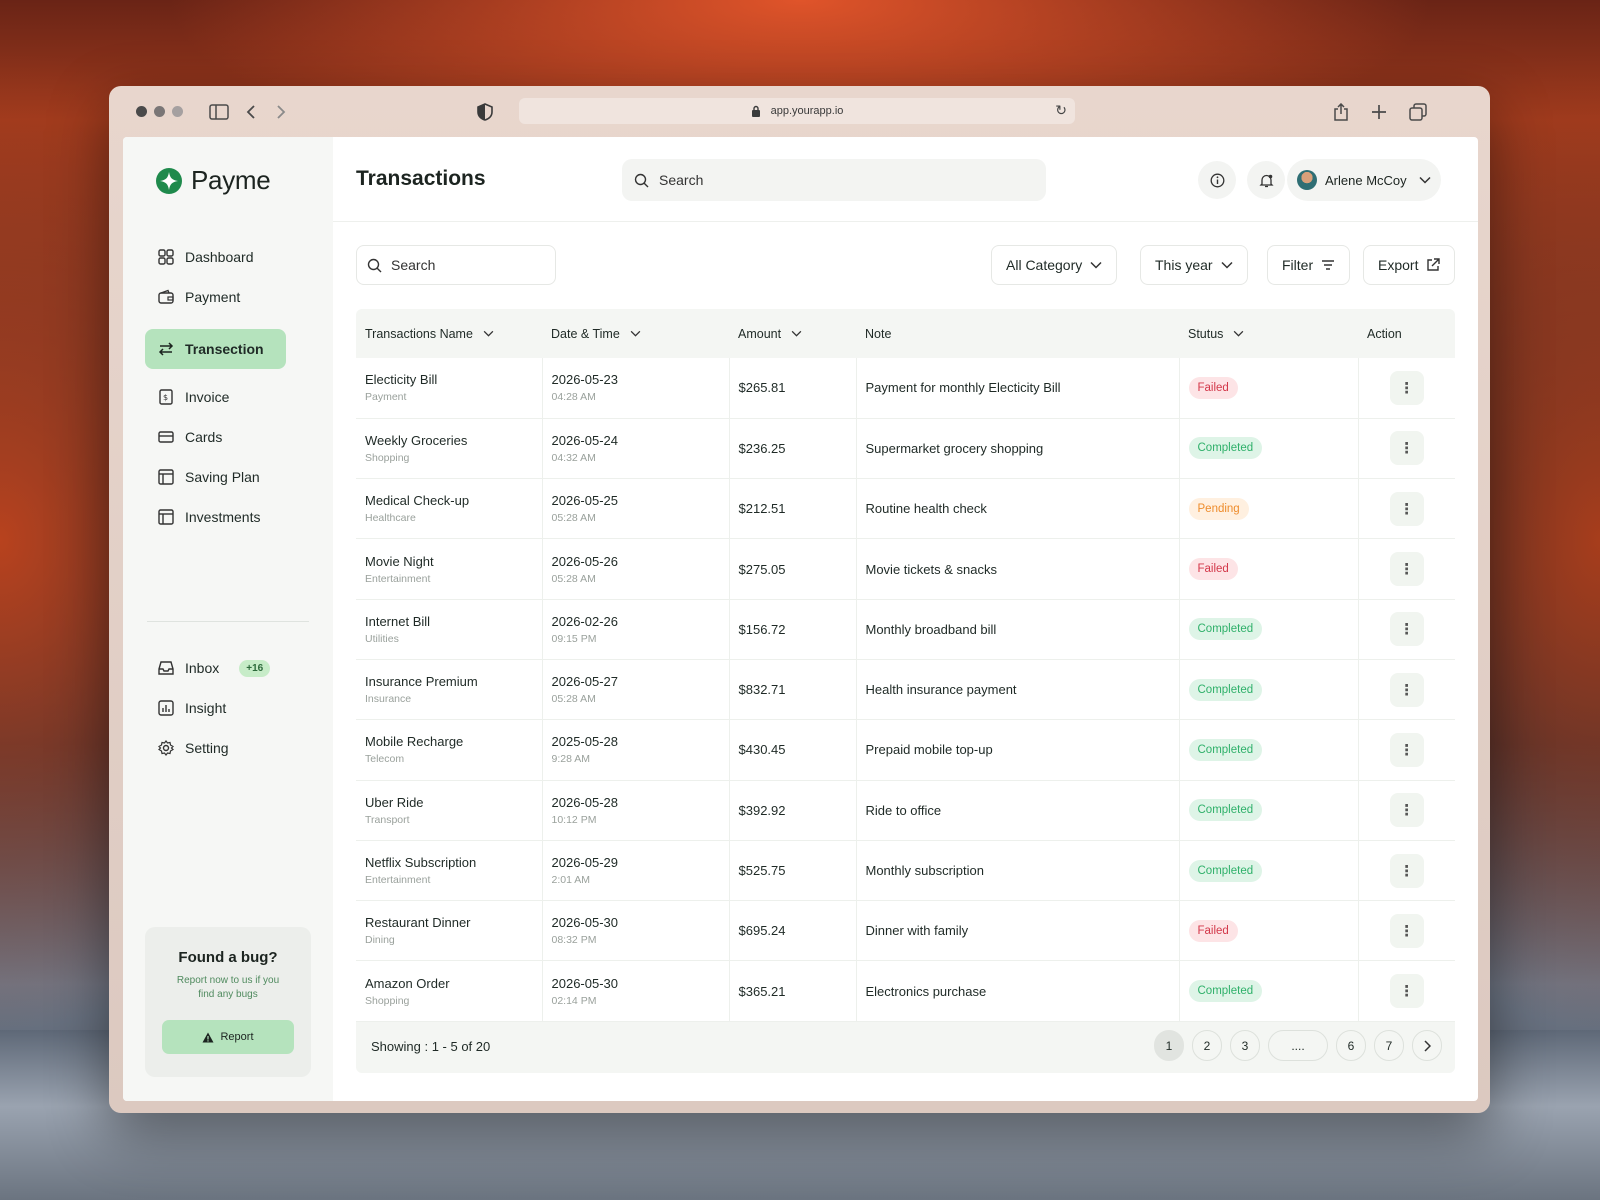 This screenshot has width=1600, height=1200. I want to click on category-dropdown: All Category, so click(1054, 265).